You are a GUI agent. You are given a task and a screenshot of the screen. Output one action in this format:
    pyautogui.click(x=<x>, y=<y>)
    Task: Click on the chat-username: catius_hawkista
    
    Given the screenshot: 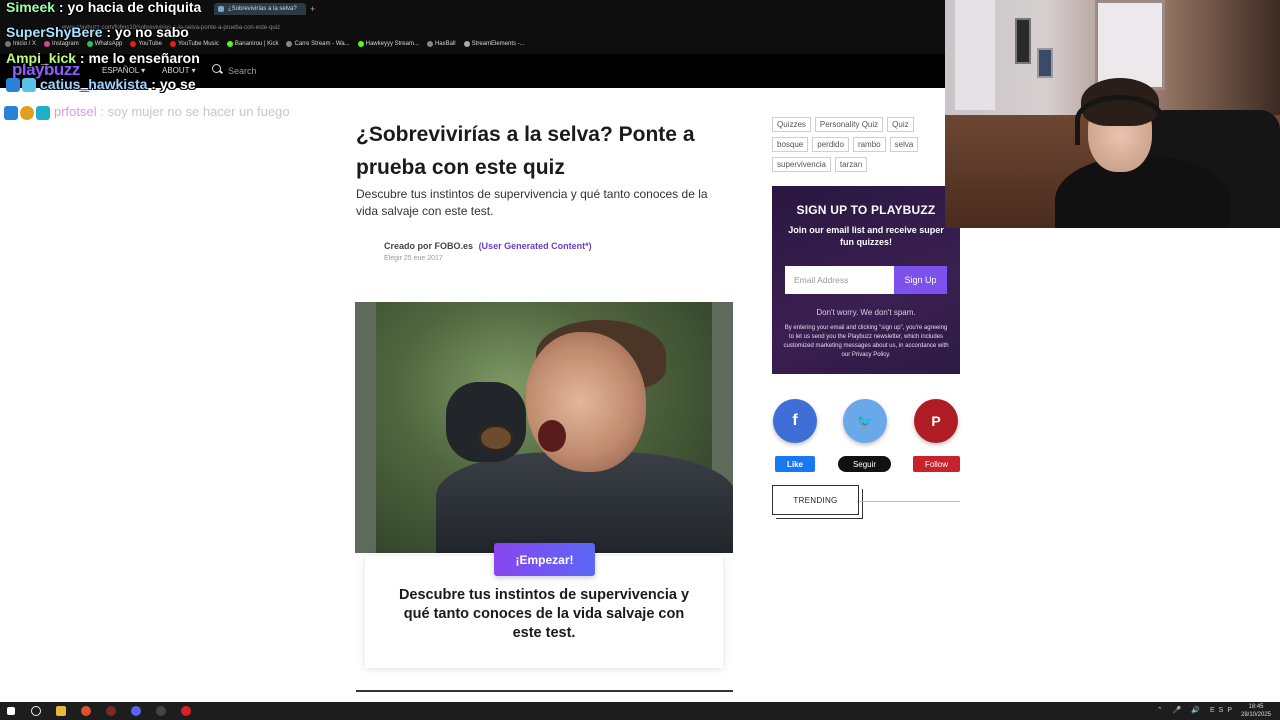 What is the action you would take?
    pyautogui.click(x=94, y=84)
    